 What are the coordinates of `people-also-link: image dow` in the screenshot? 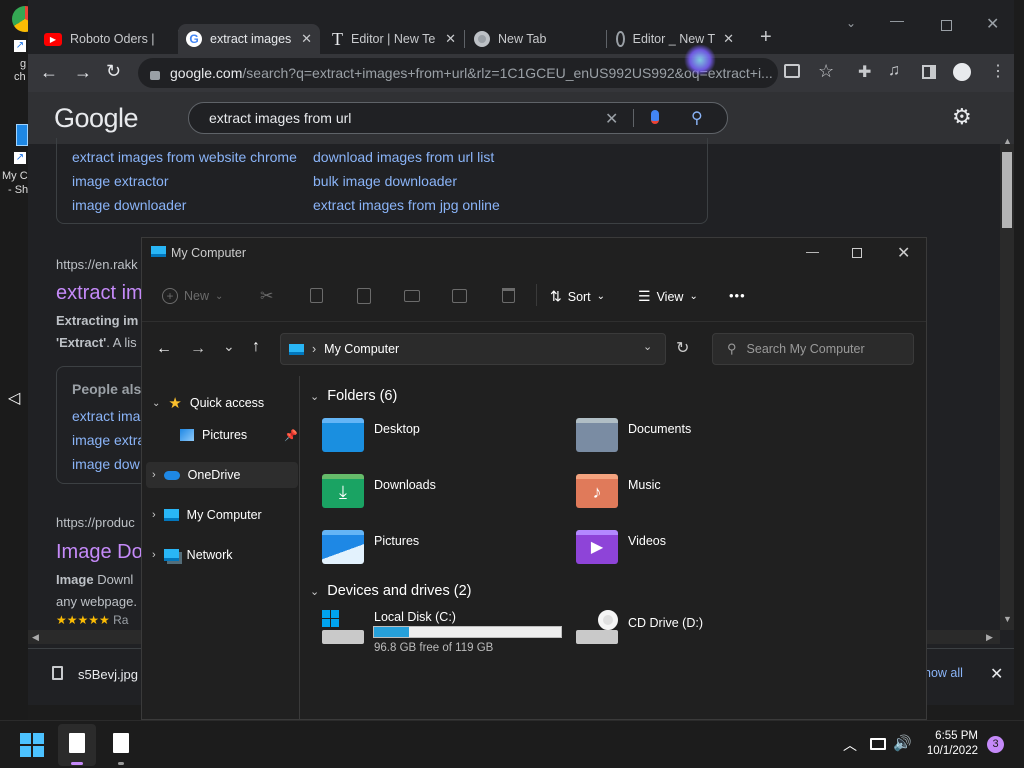 It's located at (106, 464).